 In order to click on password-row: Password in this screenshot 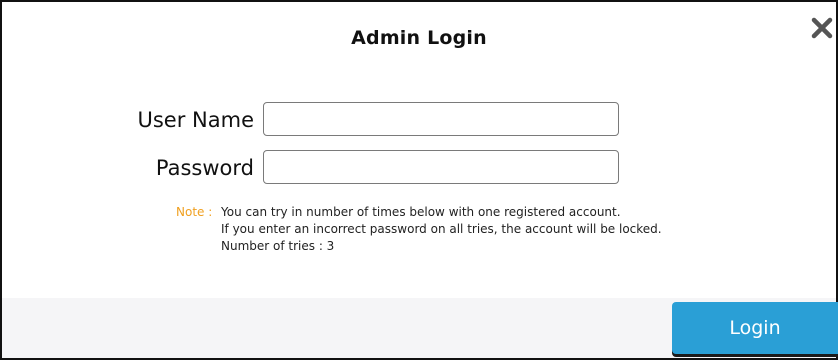, I will do `click(419, 168)`.